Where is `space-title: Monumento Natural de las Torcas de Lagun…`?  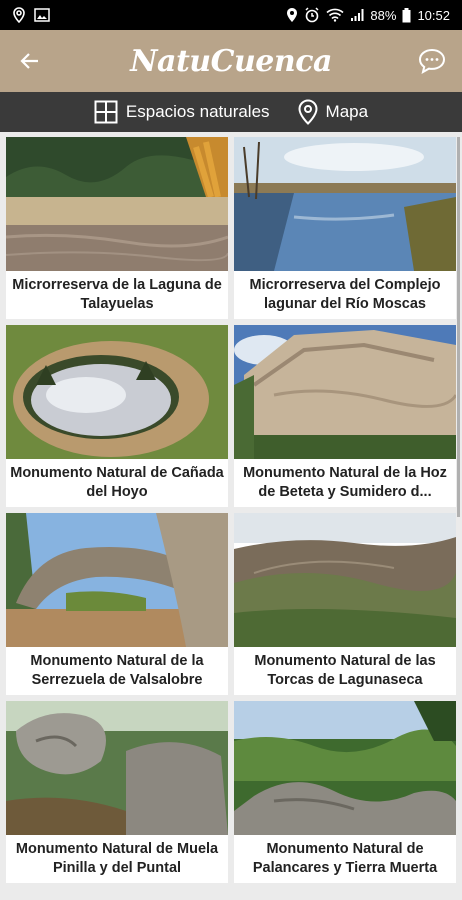 space-title: Monumento Natural de las Torcas de Lagun… is located at coordinates (345, 670).